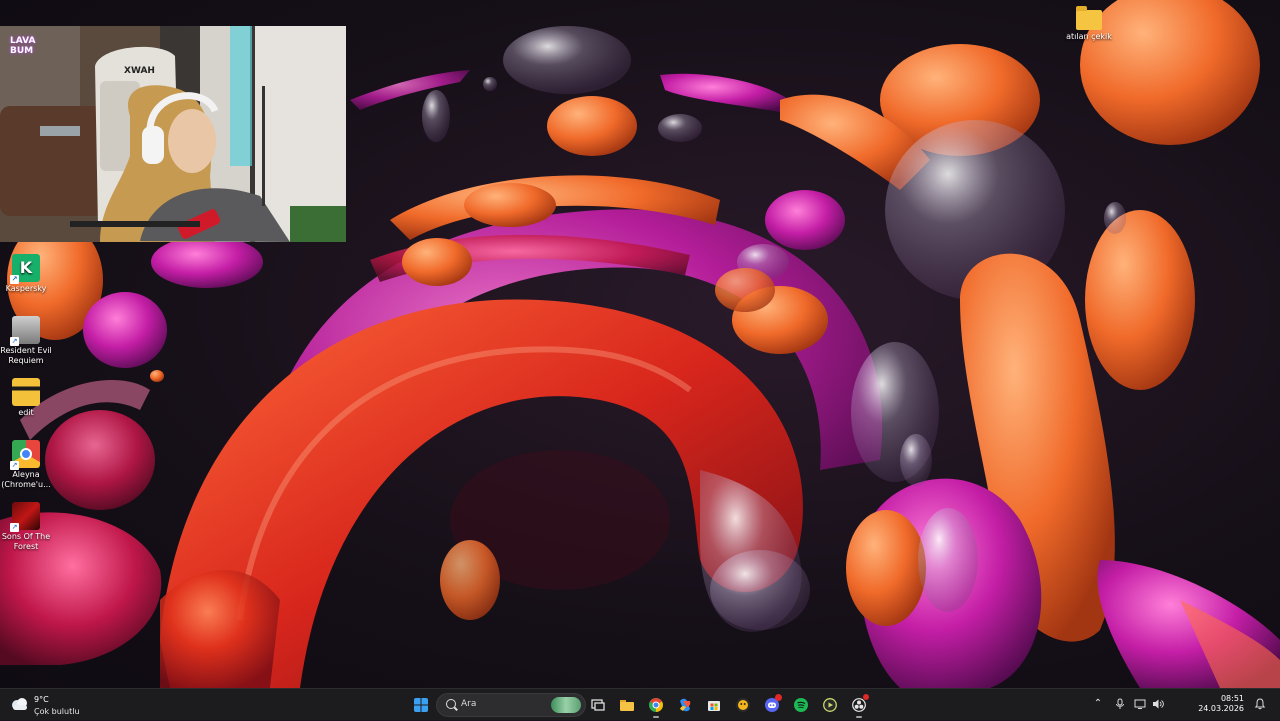  Describe the element at coordinates (1089, 36) in the screenshot. I see `desktop-icon-label: atılan çekik` at that location.